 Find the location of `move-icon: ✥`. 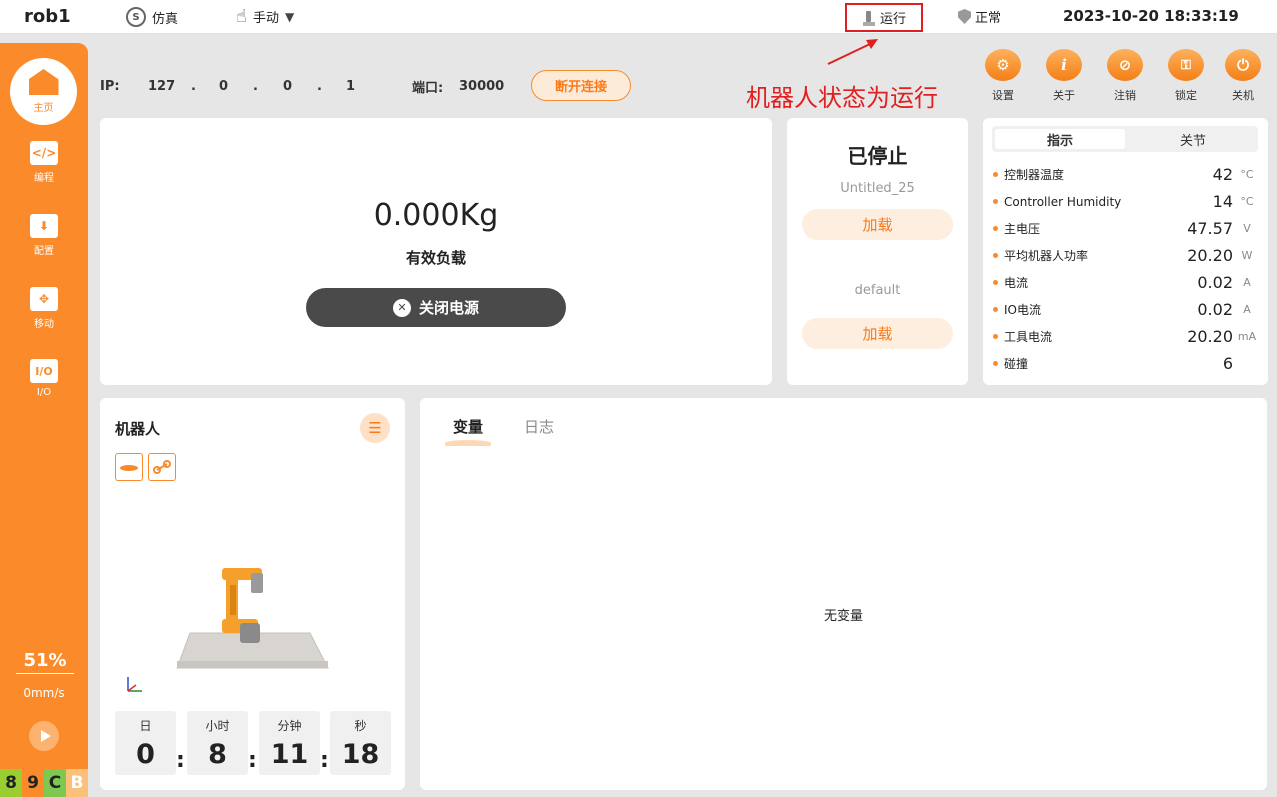

move-icon: ✥ is located at coordinates (44, 299).